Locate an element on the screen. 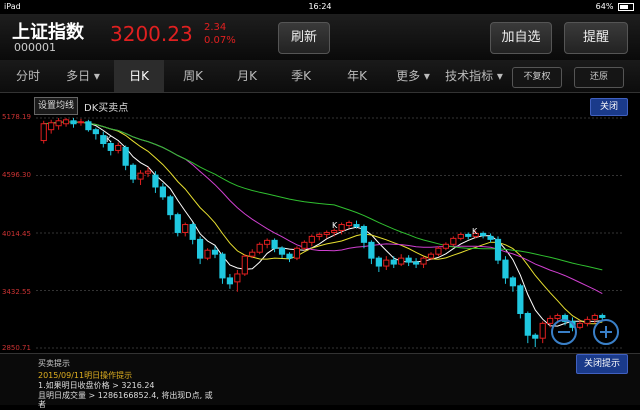 The height and width of the screenshot is (410, 640). indicator-label: DK买卖点 is located at coordinates (106, 108).